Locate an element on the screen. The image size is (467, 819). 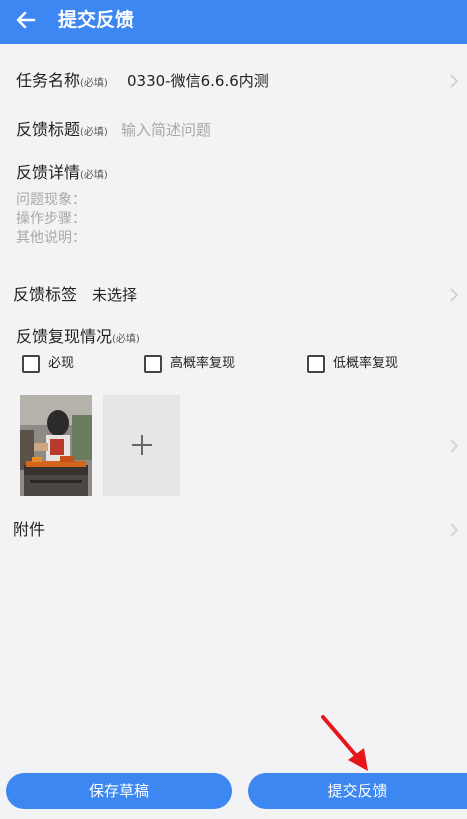
page-title: 提交反馈 is located at coordinates (96, 20).